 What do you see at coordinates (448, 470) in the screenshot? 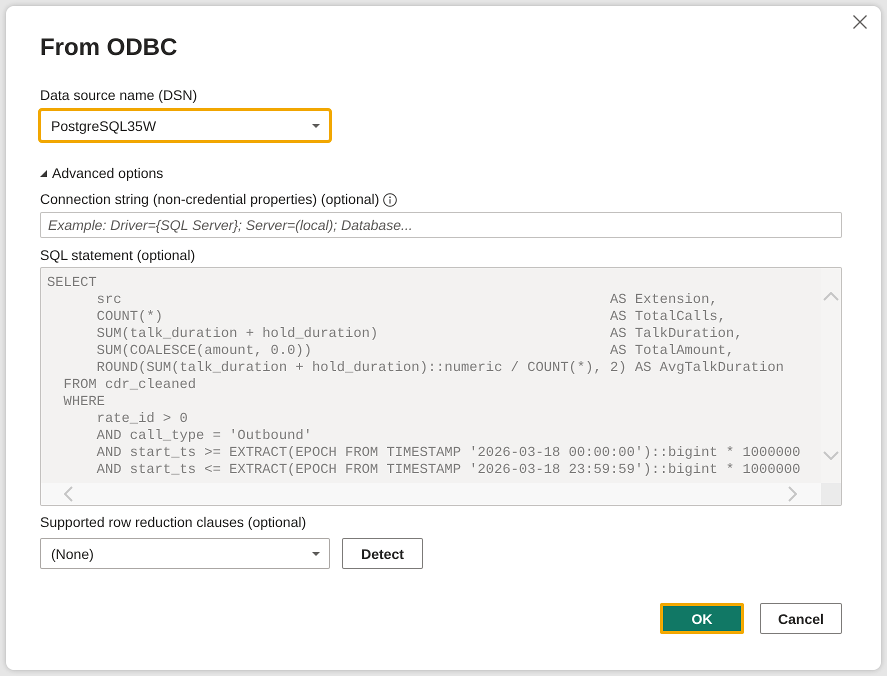
I see `code-line: AND start_ts <= EXTRACT(EPOCH FROM TIMESTAMP '2026-03-18 23:59:59')::bigint * 1000000` at bounding box center [448, 470].